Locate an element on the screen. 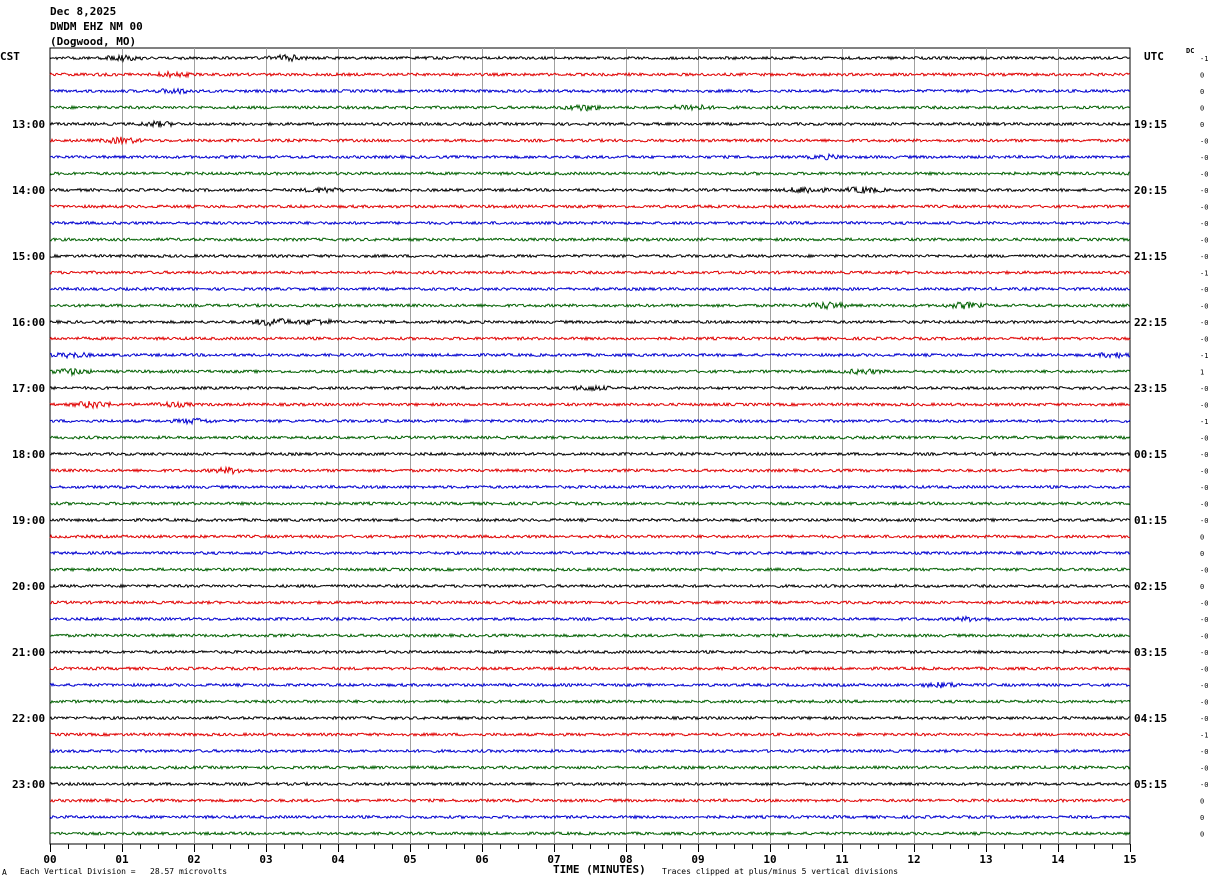 The height and width of the screenshot is (886, 1210). right-hour-label: 04:15 is located at coordinates (1150, 718).